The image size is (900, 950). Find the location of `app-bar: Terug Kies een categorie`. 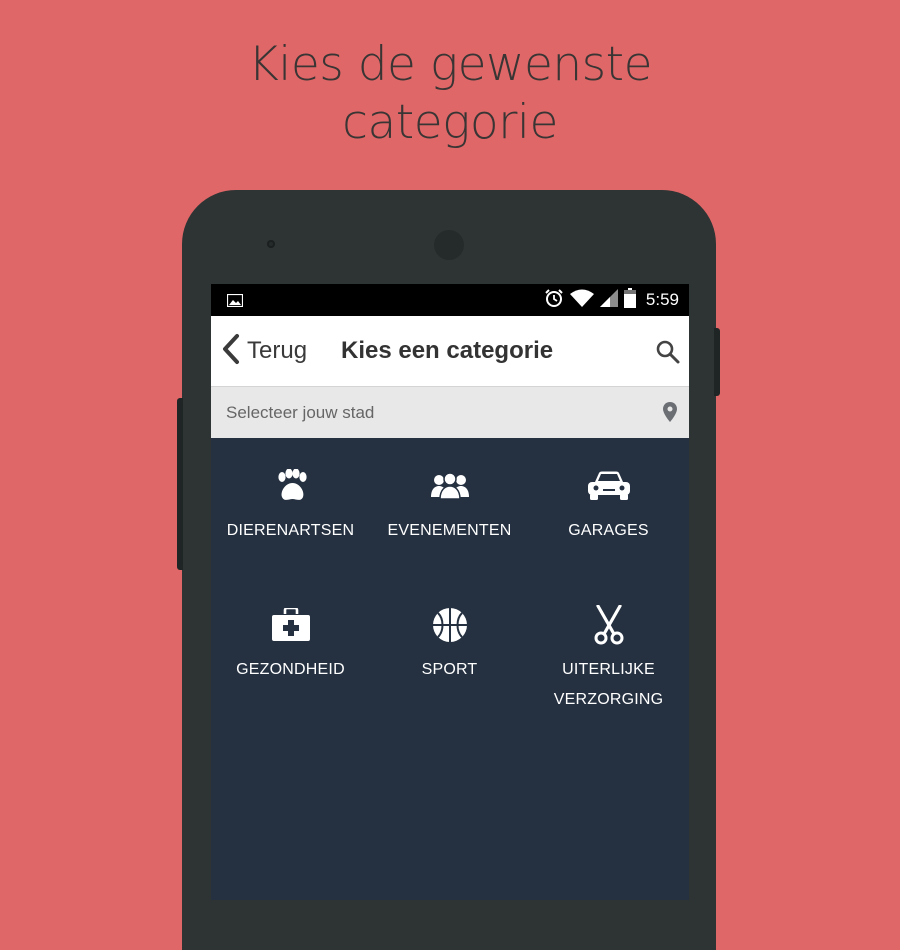

app-bar: Terug Kies een categorie is located at coordinates (450, 351).